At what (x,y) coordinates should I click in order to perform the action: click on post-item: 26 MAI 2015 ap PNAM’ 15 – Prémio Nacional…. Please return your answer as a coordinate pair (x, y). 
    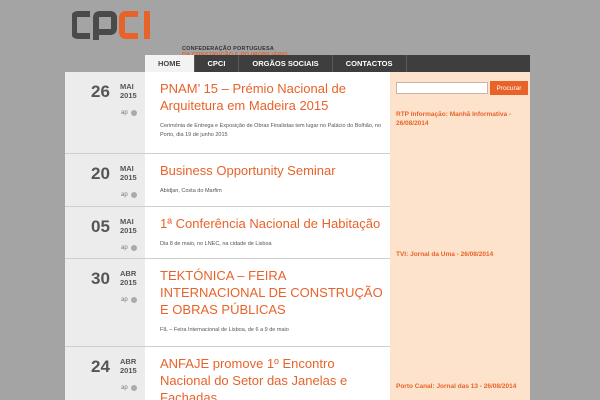
    Looking at the image, I should click on (227, 113).